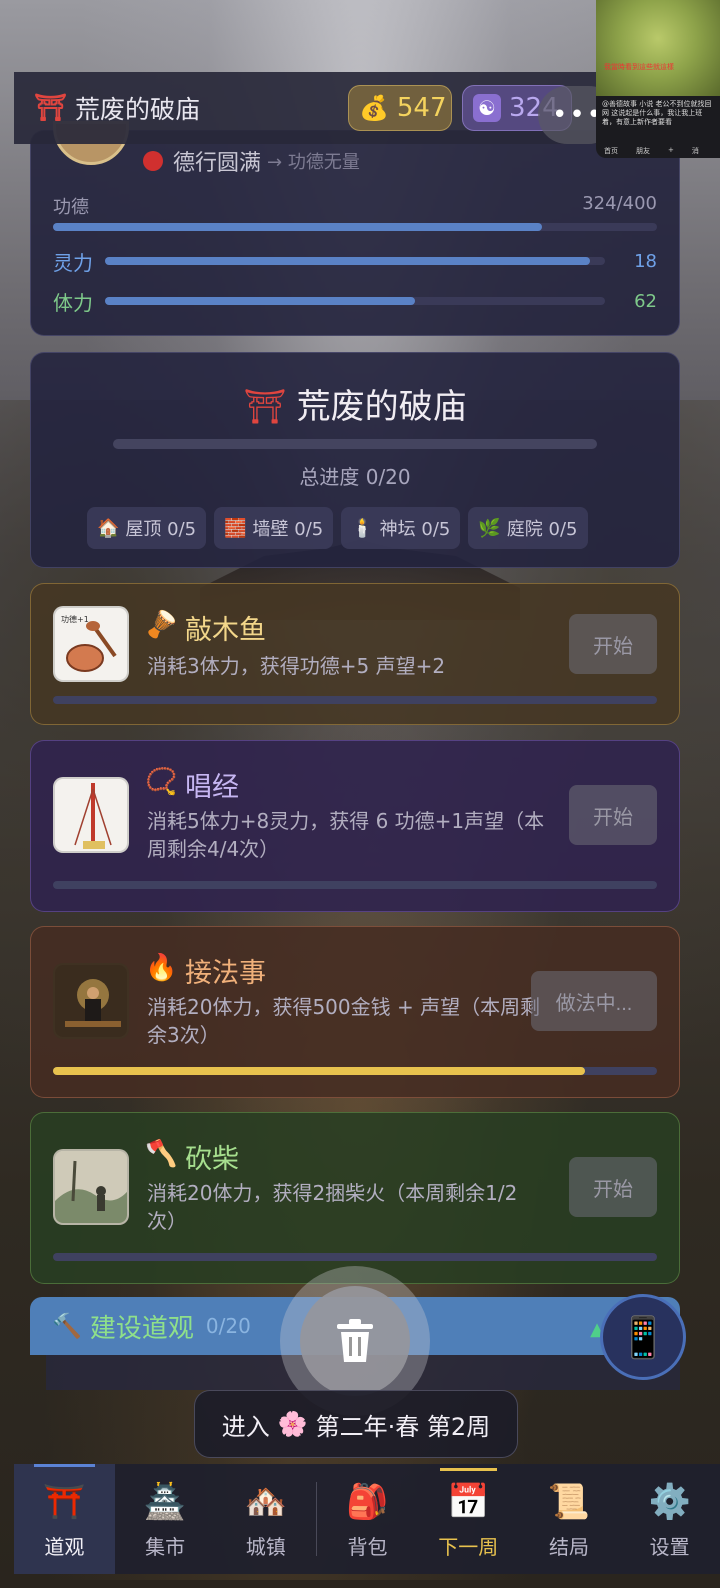 This screenshot has width=720, height=1588. I want to click on stamina-bar, so click(355, 301).